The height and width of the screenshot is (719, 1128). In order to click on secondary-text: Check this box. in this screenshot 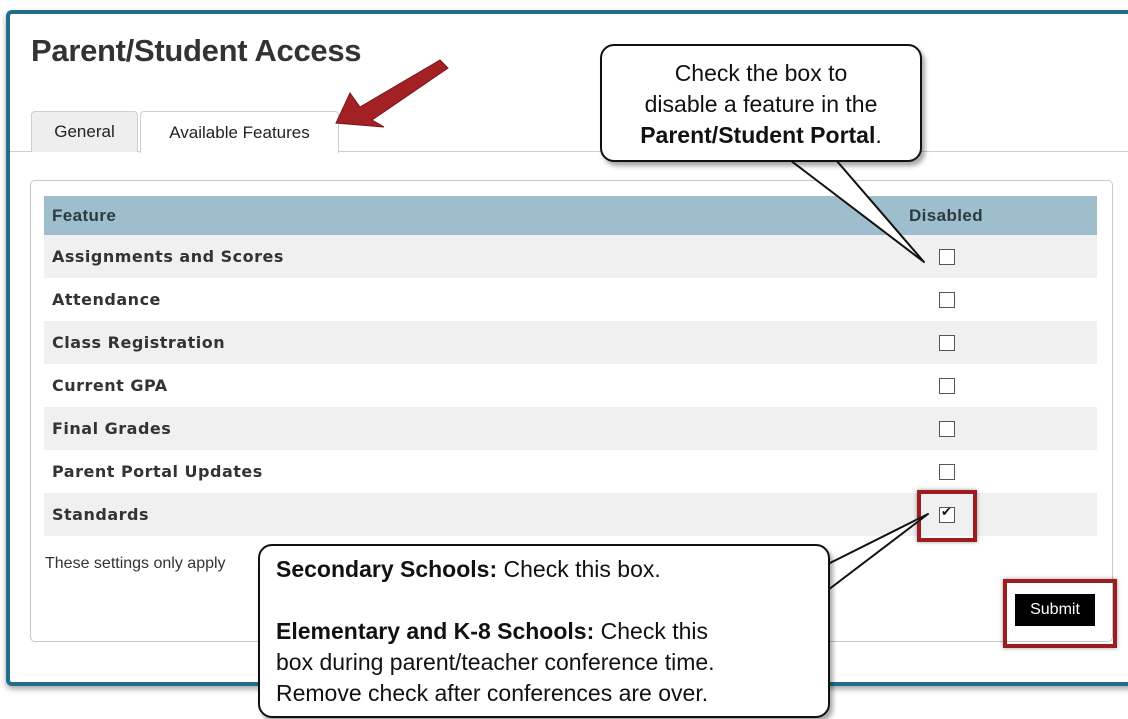, I will do `click(579, 569)`.